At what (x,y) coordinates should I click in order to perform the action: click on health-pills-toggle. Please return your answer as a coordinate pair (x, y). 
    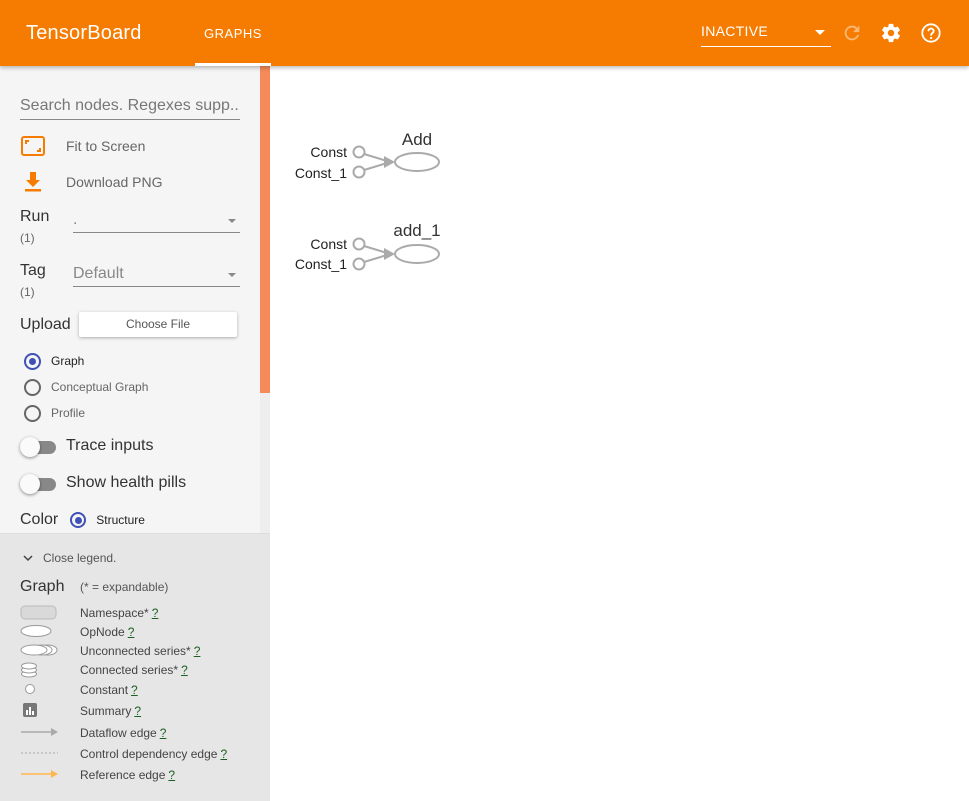
    Looking at the image, I should click on (38, 483).